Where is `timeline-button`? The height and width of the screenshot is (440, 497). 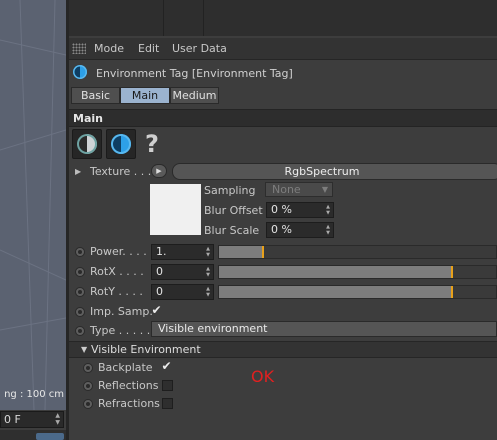
timeline-button is located at coordinates (50, 436).